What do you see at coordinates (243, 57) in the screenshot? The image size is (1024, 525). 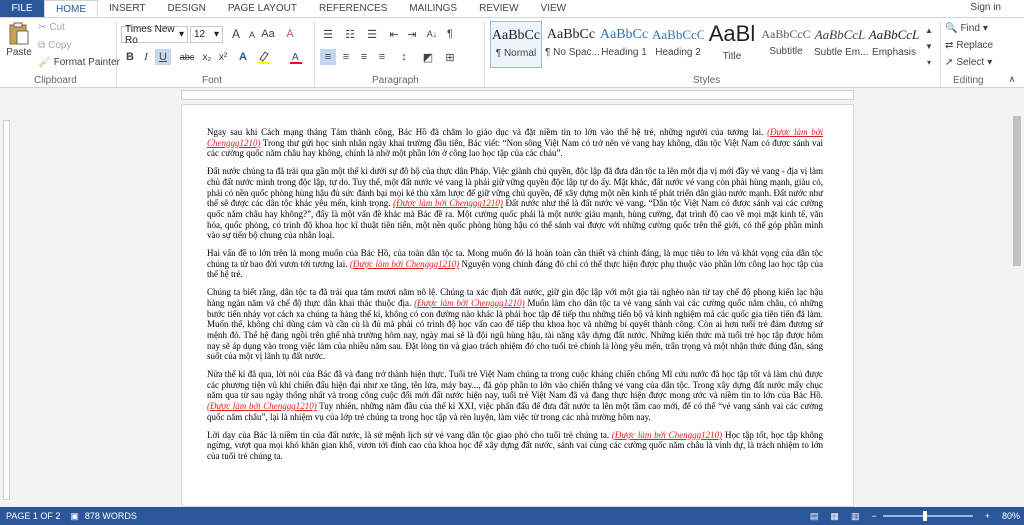 I see `text-effects-icon: A` at bounding box center [243, 57].